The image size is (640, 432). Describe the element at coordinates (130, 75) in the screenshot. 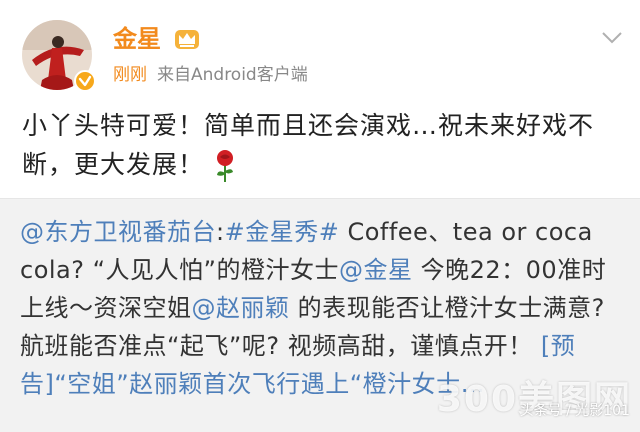

I see `post-time: 刚刚` at that location.